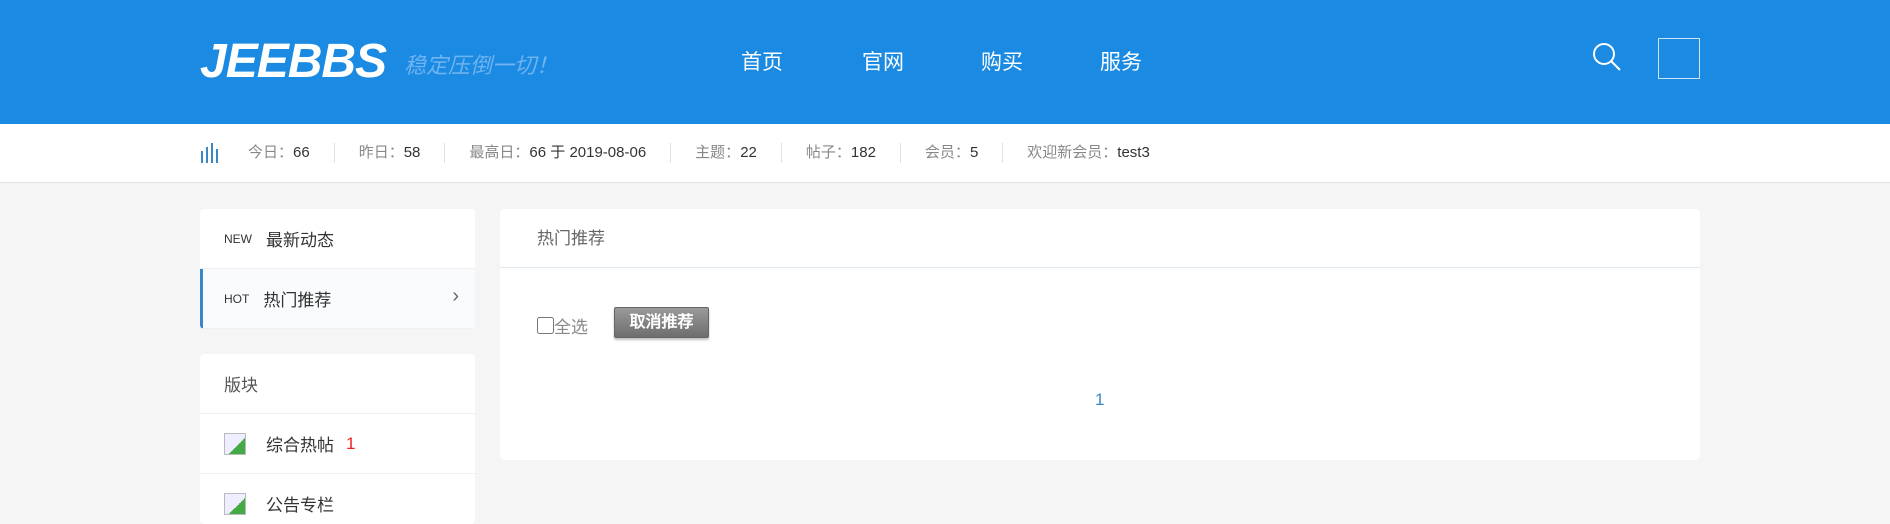 Image resolution: width=1890 pixels, height=524 pixels. I want to click on sidebar-item-hot: HOT 热门推荐 ›, so click(337, 299).